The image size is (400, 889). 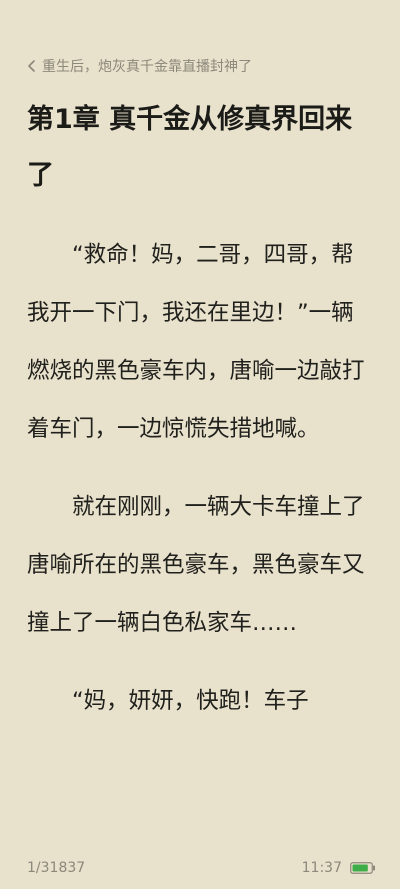 I want to click on status-bar: 1/31837 11:37, so click(x=201, y=868).